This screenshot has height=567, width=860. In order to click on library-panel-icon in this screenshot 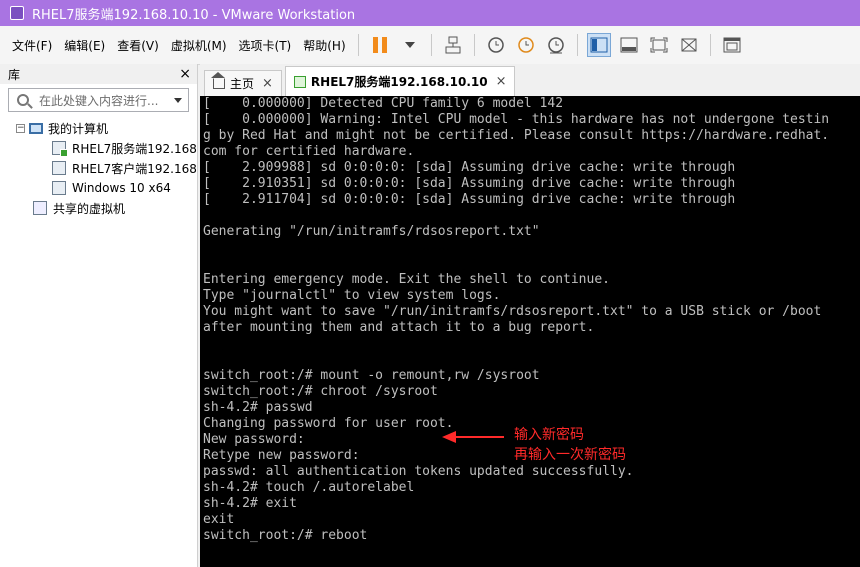, I will do `click(599, 45)`.